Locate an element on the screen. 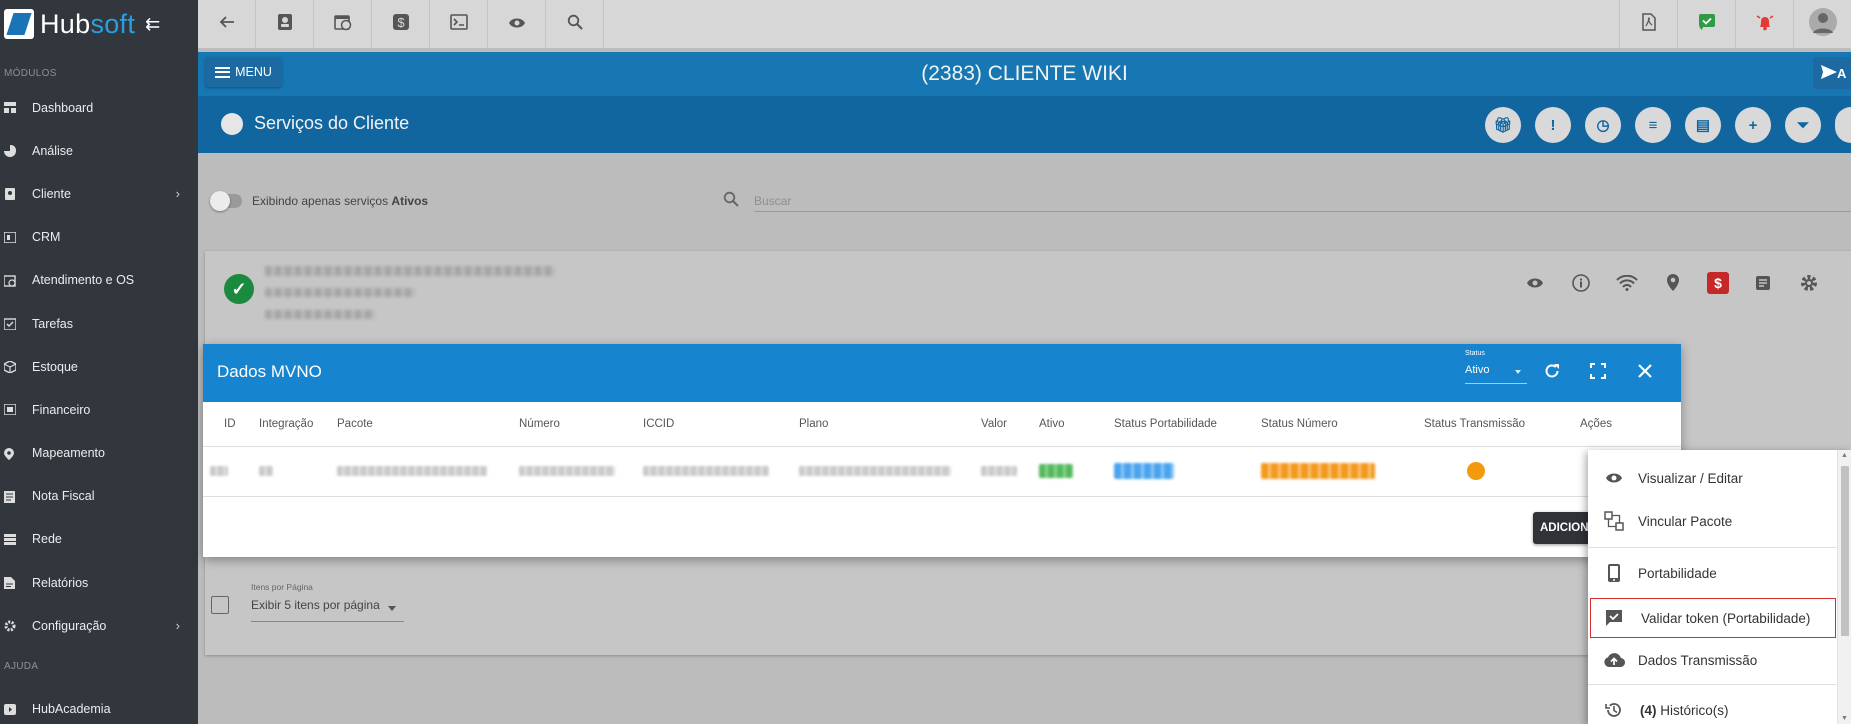  services-header: Serviços do Cliente 🎁︎ ! ◷ ≡ ▤ + ⏷ is located at coordinates (1024, 124).